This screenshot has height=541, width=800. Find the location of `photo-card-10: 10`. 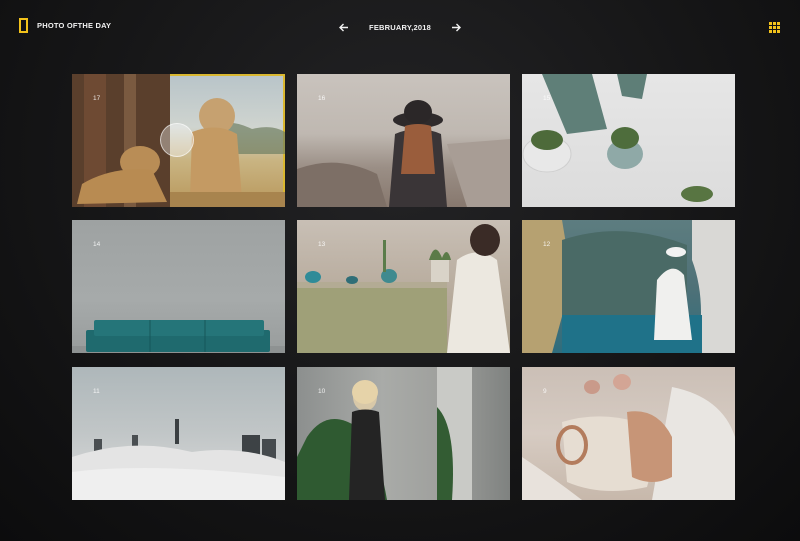

photo-card-10: 10 is located at coordinates (403, 433).